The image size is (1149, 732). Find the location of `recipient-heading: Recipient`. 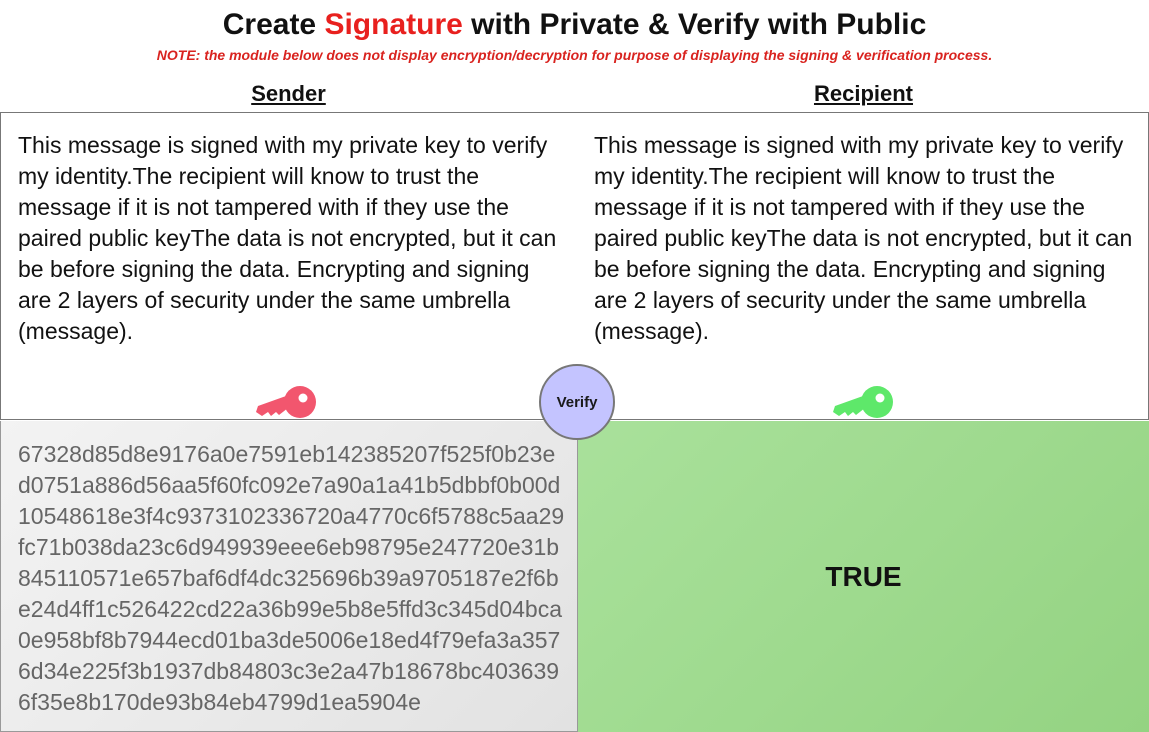

recipient-heading: Recipient is located at coordinates (863, 93).